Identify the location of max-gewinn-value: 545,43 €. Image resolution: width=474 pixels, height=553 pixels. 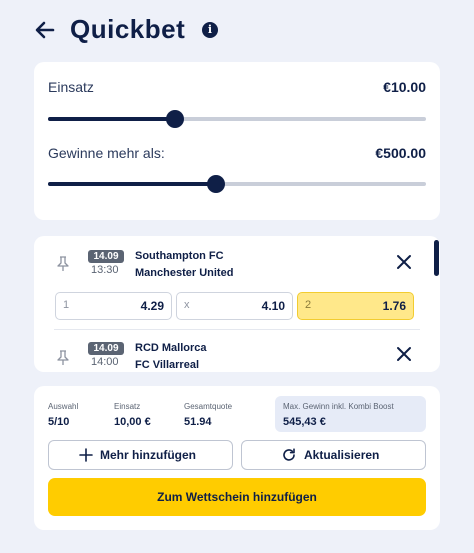
(304, 422).